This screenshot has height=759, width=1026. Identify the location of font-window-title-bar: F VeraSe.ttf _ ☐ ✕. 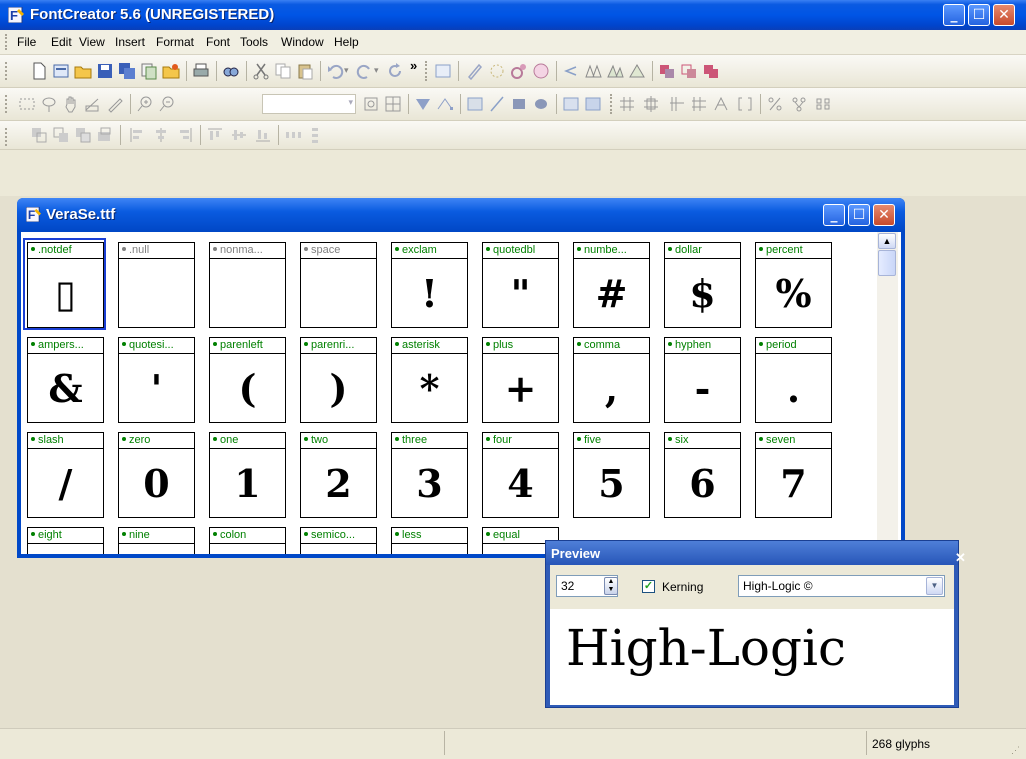
(461, 215).